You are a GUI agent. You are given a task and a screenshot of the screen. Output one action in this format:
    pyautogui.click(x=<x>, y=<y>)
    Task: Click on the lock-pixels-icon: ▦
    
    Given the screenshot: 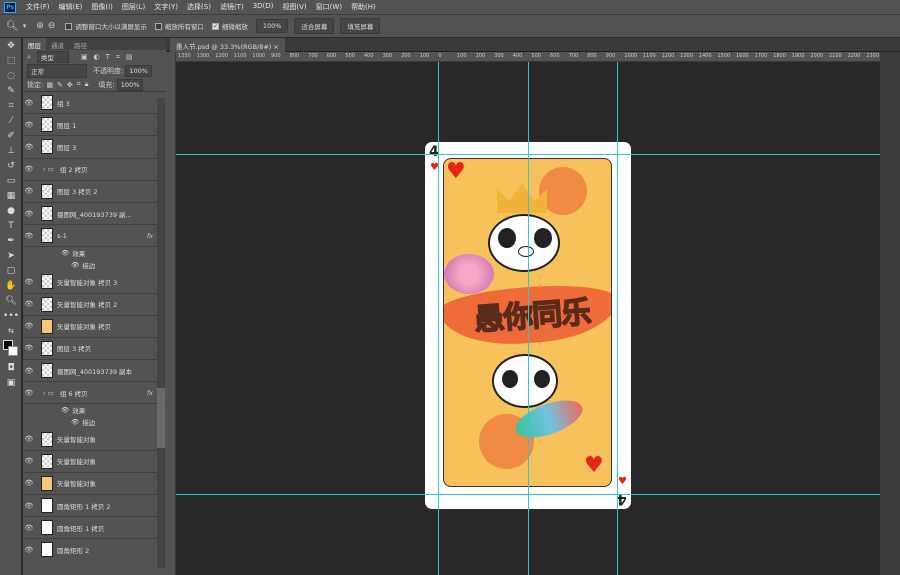 What is the action you would take?
    pyautogui.click(x=49, y=85)
    